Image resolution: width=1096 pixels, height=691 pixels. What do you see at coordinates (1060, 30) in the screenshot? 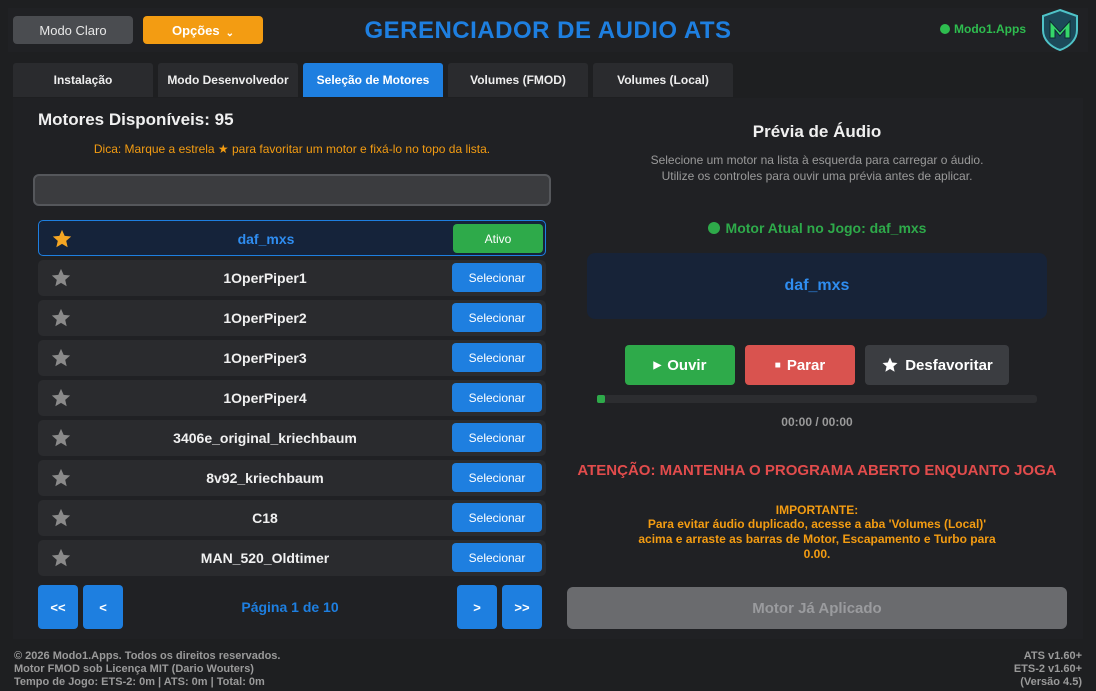
I see `shield-m-logo-icon` at bounding box center [1060, 30].